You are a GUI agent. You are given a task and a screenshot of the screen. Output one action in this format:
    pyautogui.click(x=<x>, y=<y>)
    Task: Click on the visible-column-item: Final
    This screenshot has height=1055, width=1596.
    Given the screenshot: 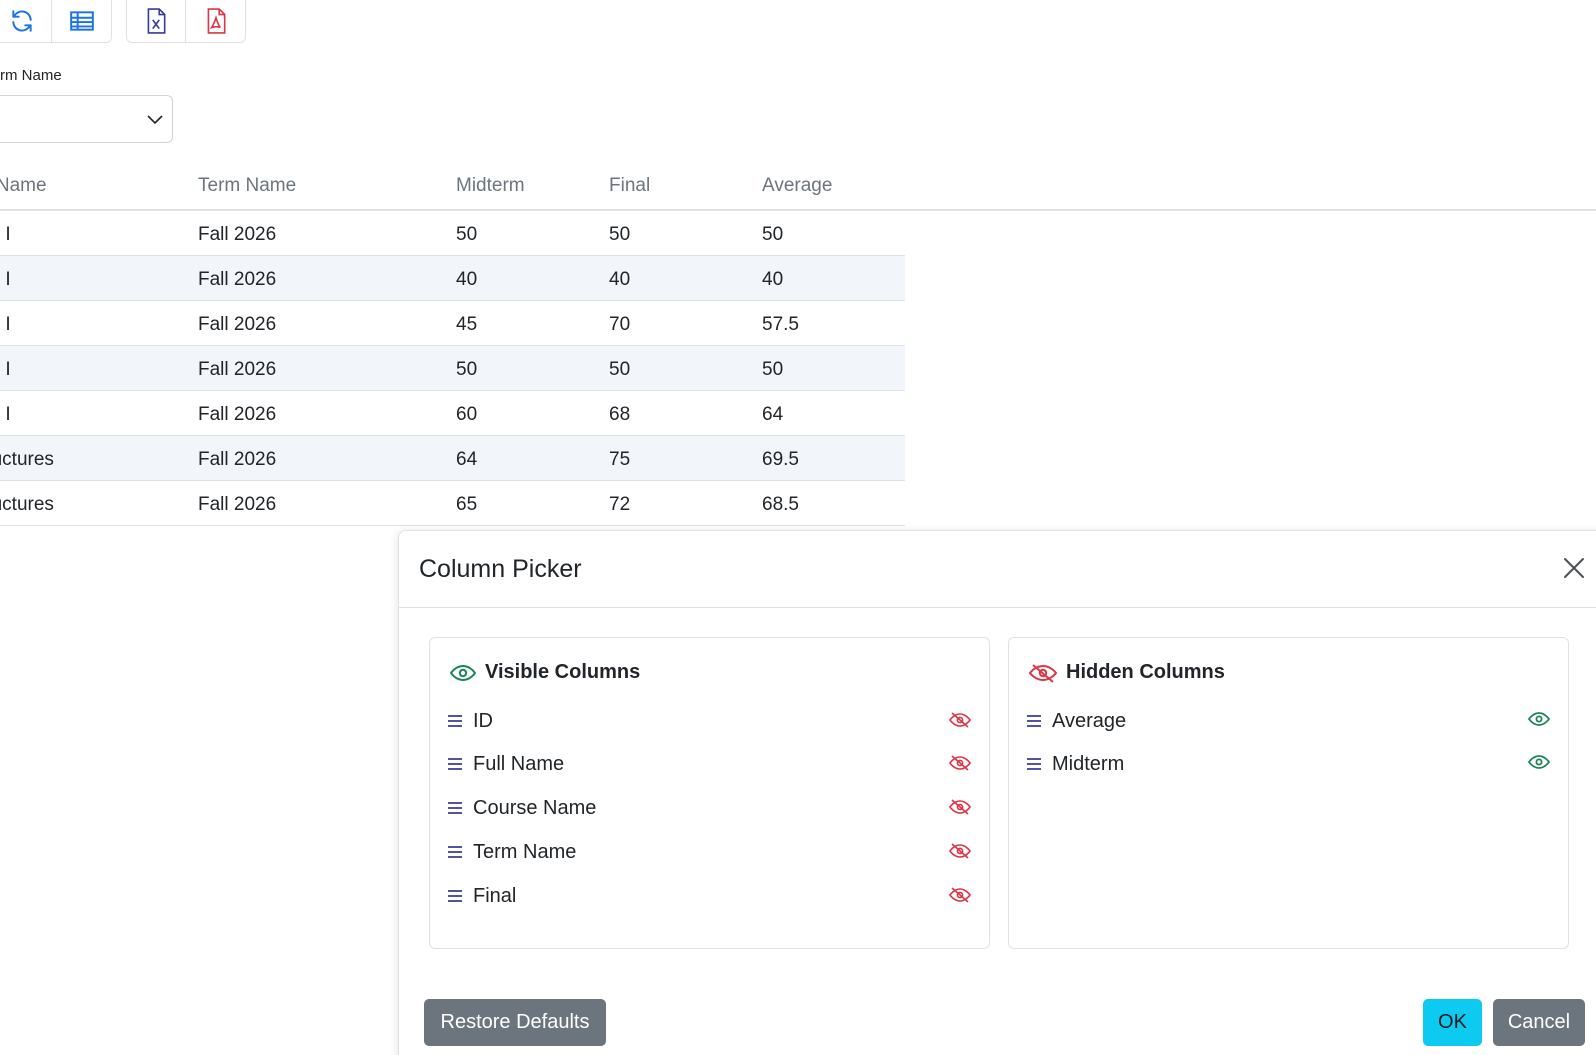 What is the action you would take?
    pyautogui.click(x=711, y=896)
    